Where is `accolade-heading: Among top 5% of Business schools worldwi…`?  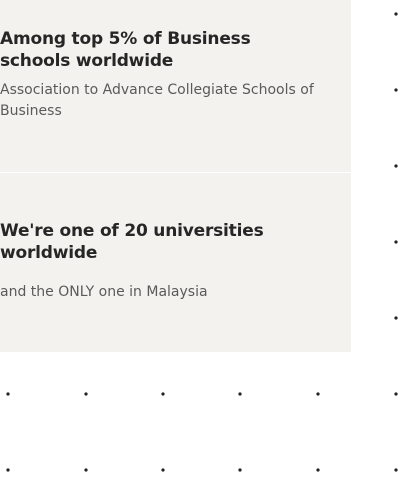 accolade-heading: Among top 5% of Business schools worldwi… is located at coordinates (125, 50).